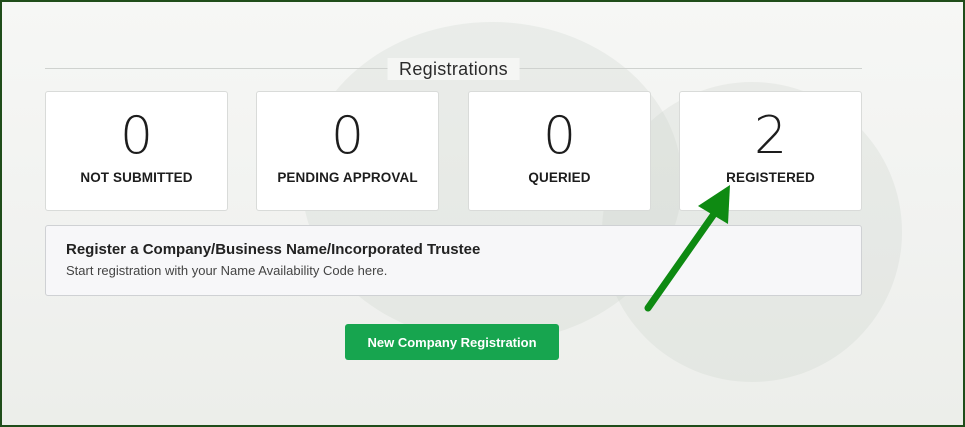  I want to click on stat-label: NOT SUBMITTED, so click(136, 177).